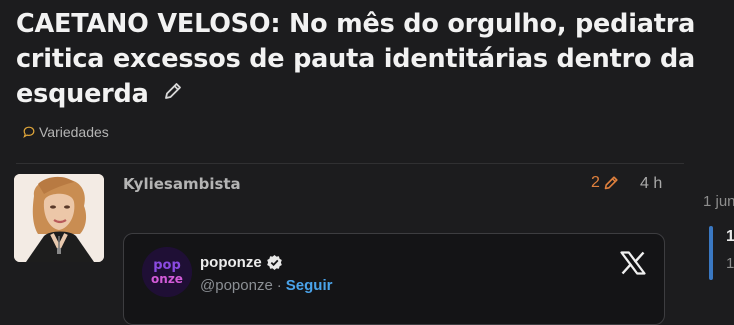 Image resolution: width=734 pixels, height=325 pixels. What do you see at coordinates (182, 184) in the screenshot?
I see `post-username: Kyliesambista` at bounding box center [182, 184].